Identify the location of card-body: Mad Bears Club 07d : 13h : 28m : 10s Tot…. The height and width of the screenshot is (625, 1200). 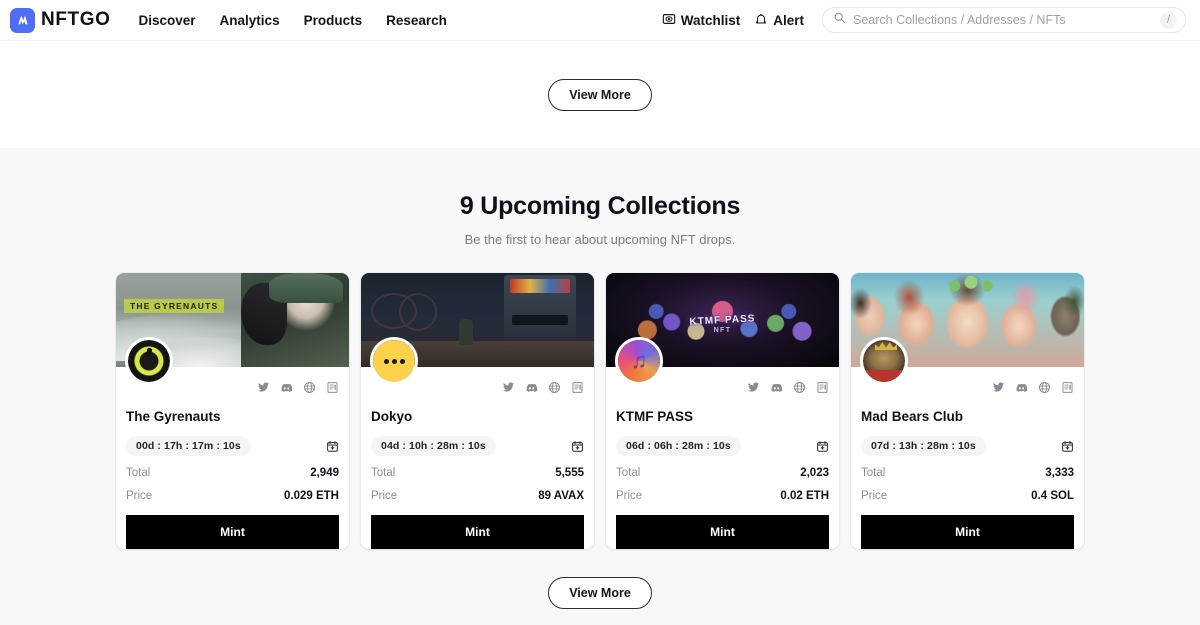
(967, 443).